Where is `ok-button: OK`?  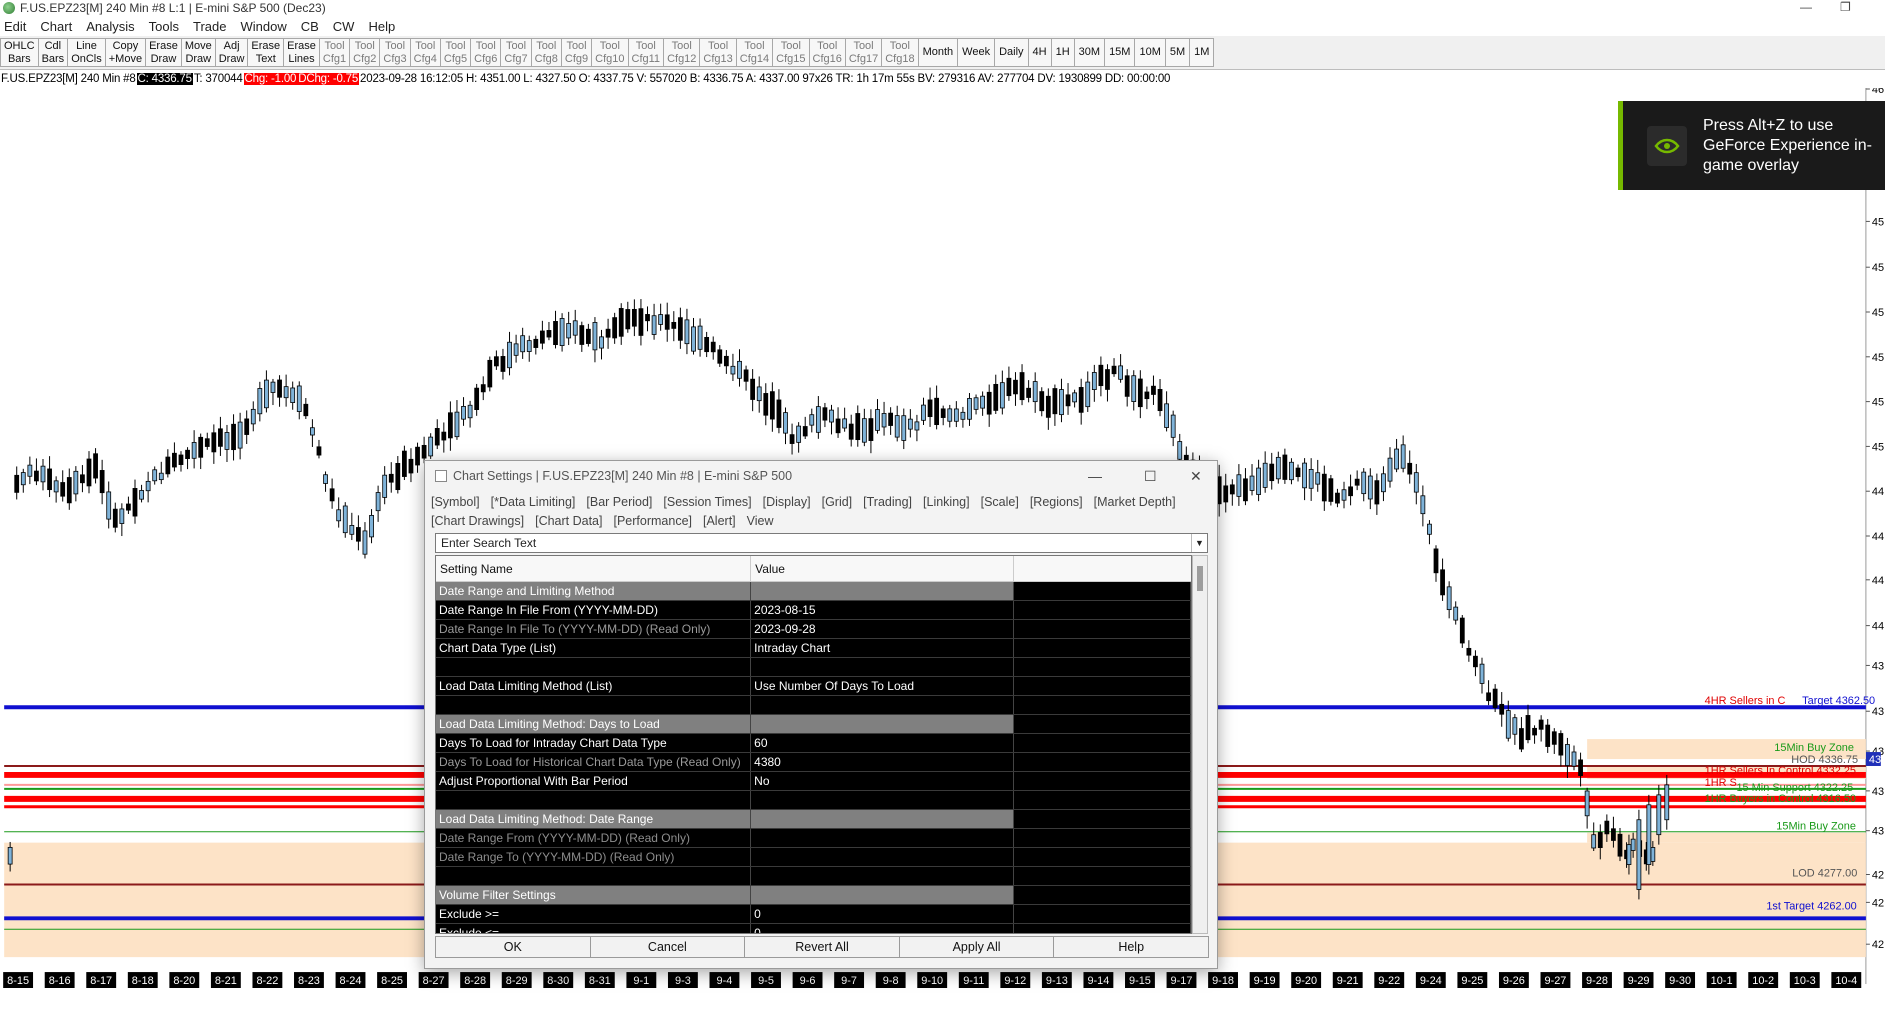
ok-button: OK is located at coordinates (513, 947).